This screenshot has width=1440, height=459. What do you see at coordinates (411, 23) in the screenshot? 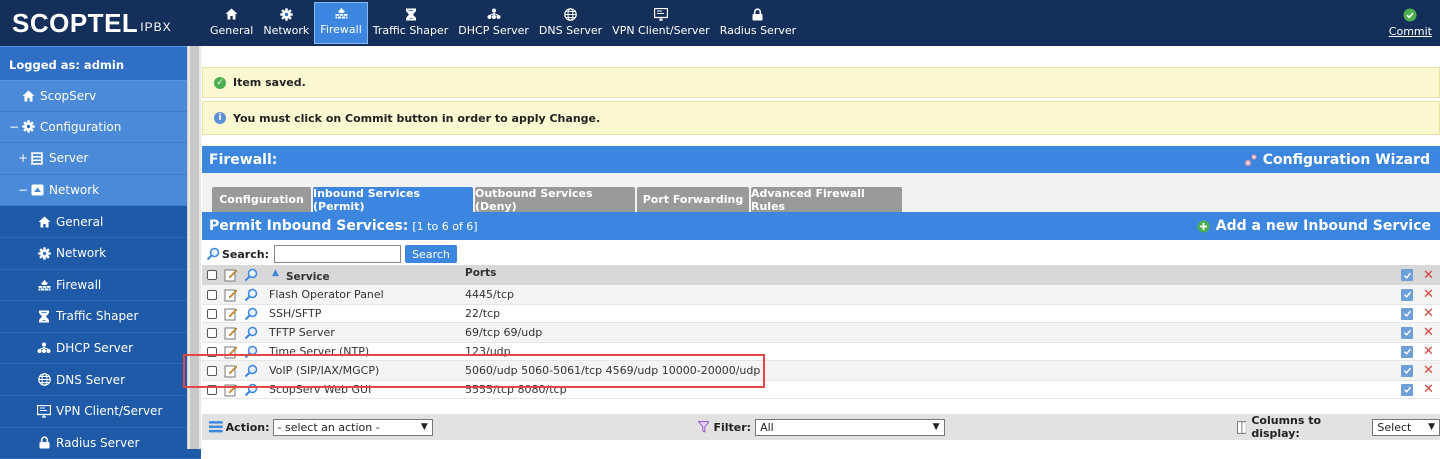
I see `nav-tab-traffic-shaper: Traffic Shaper` at bounding box center [411, 23].